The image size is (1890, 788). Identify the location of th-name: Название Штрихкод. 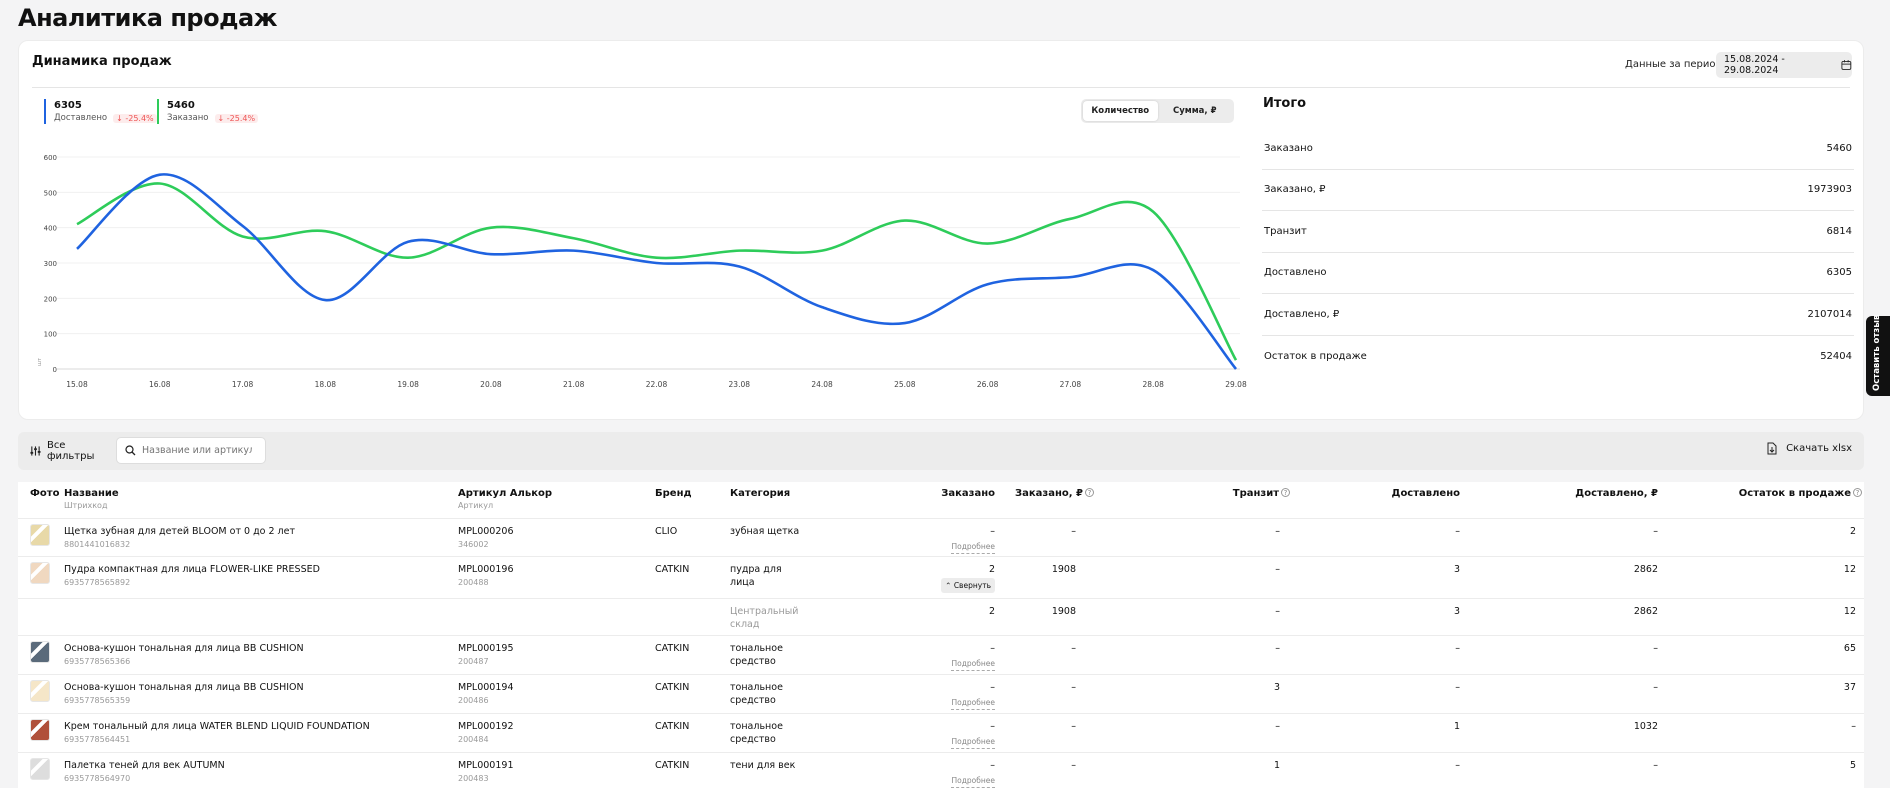
(91, 500).